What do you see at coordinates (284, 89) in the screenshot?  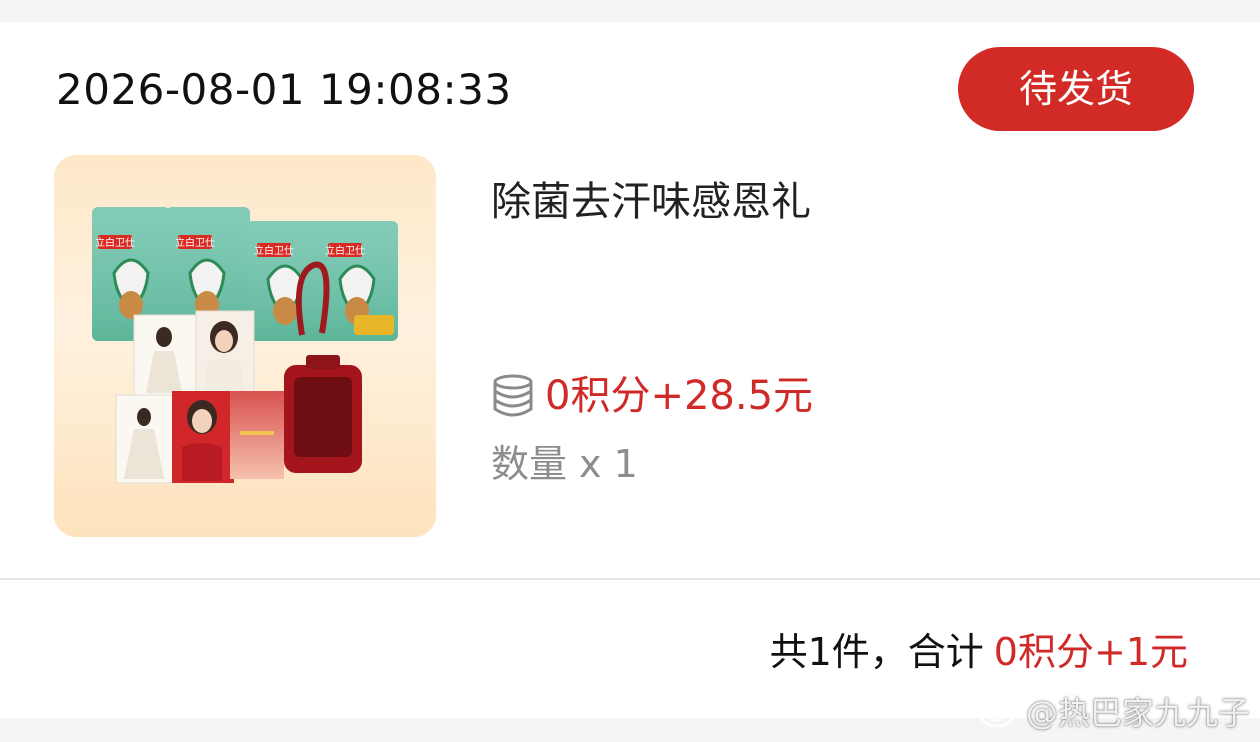 I see `order-time: 2026-08-01 19:08:33` at bounding box center [284, 89].